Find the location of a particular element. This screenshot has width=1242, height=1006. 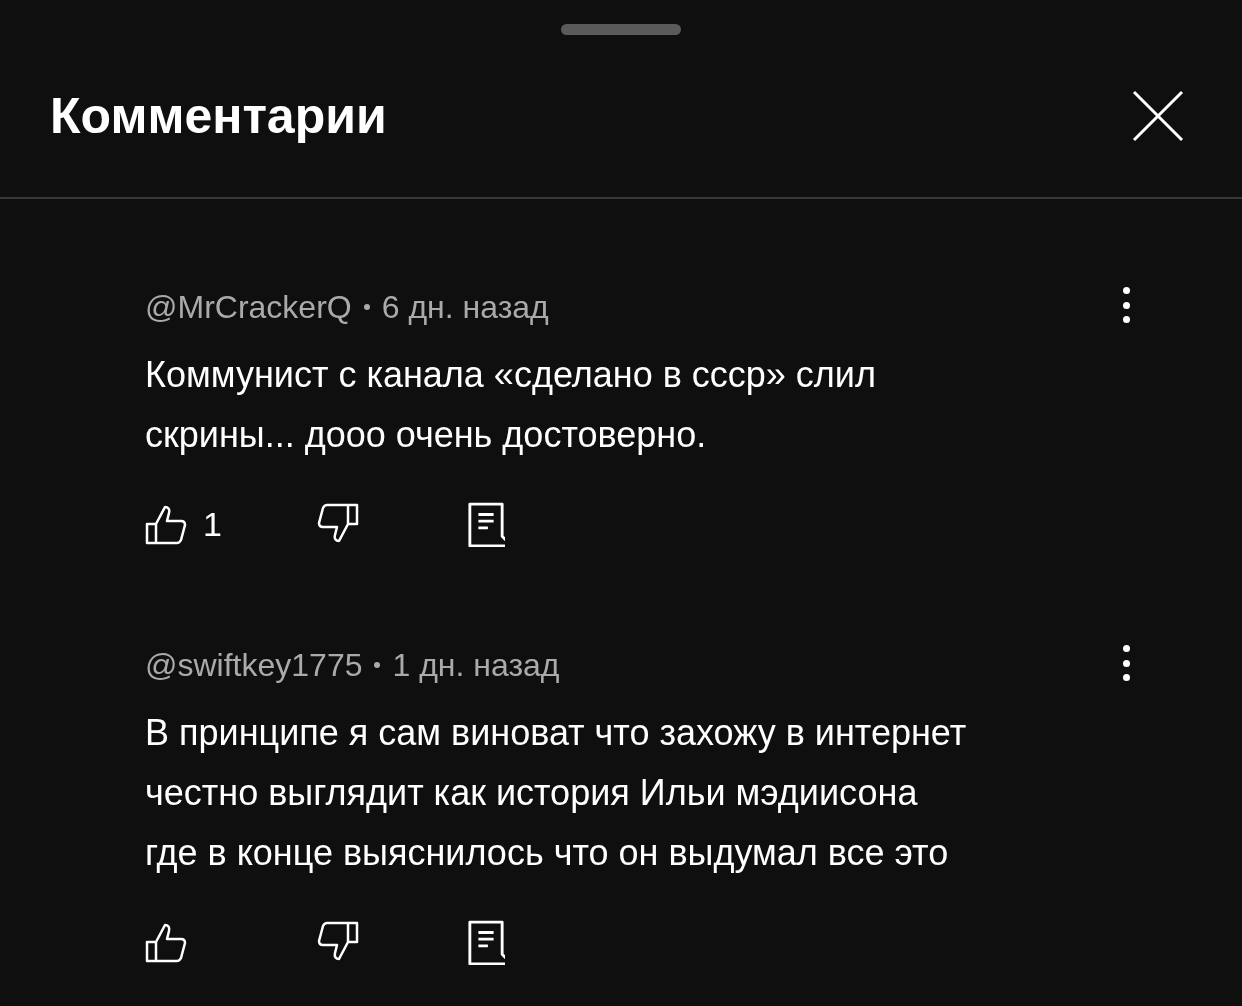

comment-text: Коммунист с канала «сделано в ссср» слил скрины... дооо очень достоверно. is located at coordinates (511, 405).